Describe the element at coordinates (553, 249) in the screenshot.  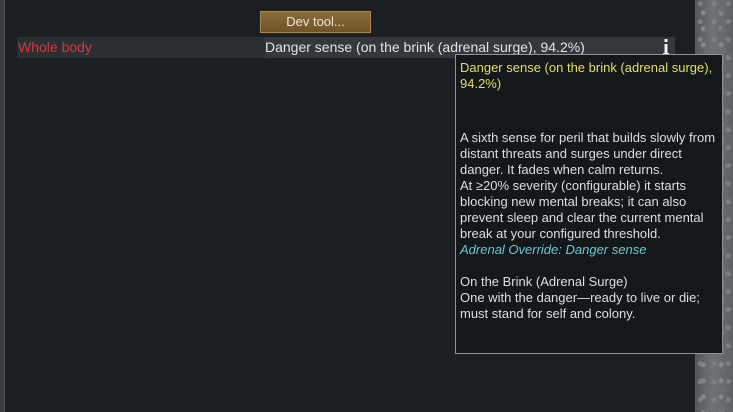
I see `override-text: Adrenal Override: Danger sense` at that location.